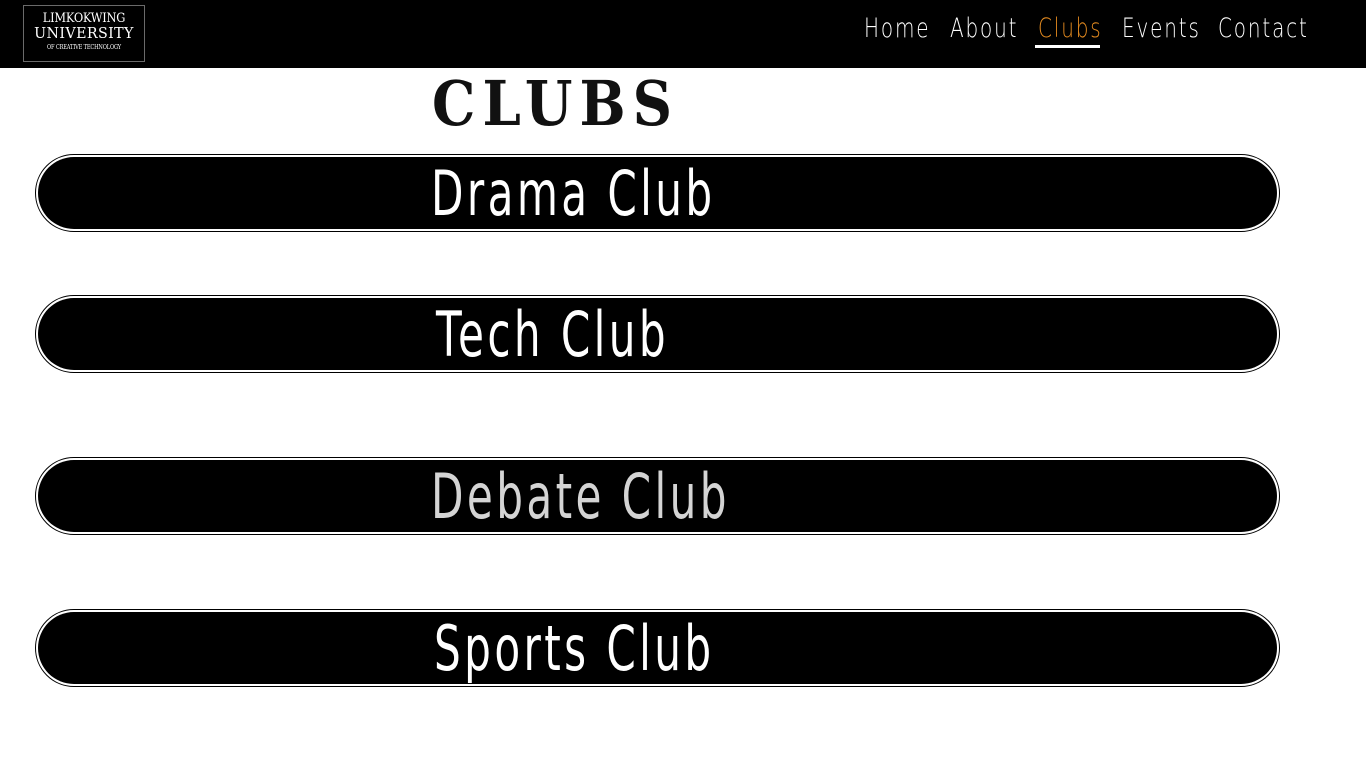 This screenshot has height=768, width=1366. I want to click on club-drama-button: Drama Club, so click(657, 193).